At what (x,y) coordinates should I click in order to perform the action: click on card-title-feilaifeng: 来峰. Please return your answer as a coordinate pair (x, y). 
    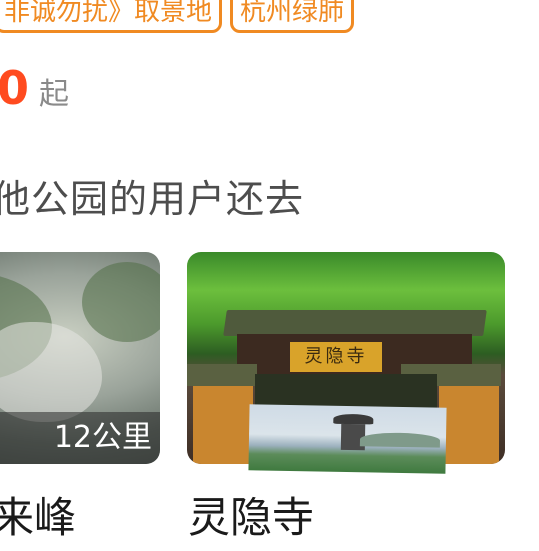
    Looking at the image, I should click on (38, 518).